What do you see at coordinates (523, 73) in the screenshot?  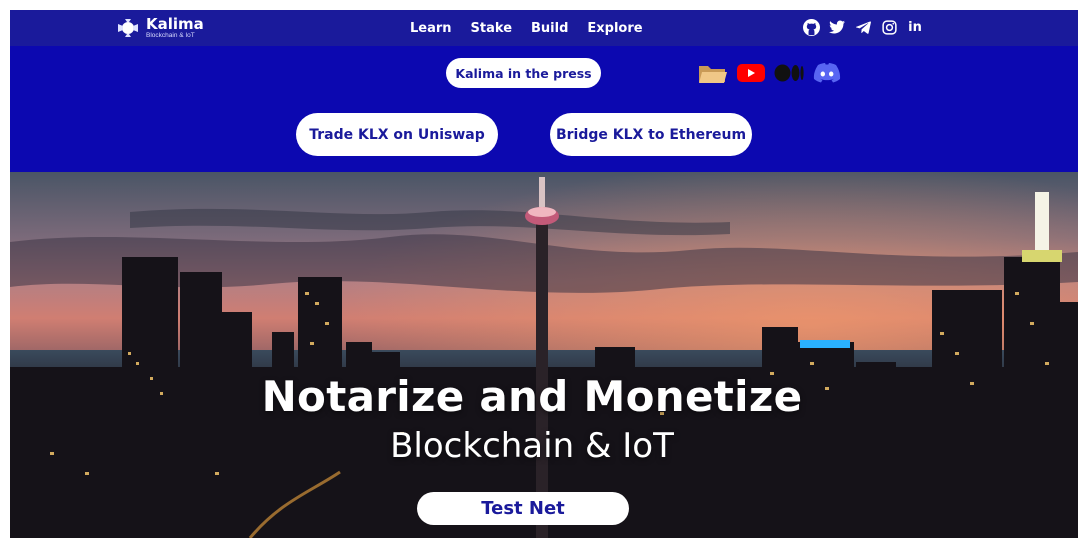 I see `press-button: Kalima in the press` at bounding box center [523, 73].